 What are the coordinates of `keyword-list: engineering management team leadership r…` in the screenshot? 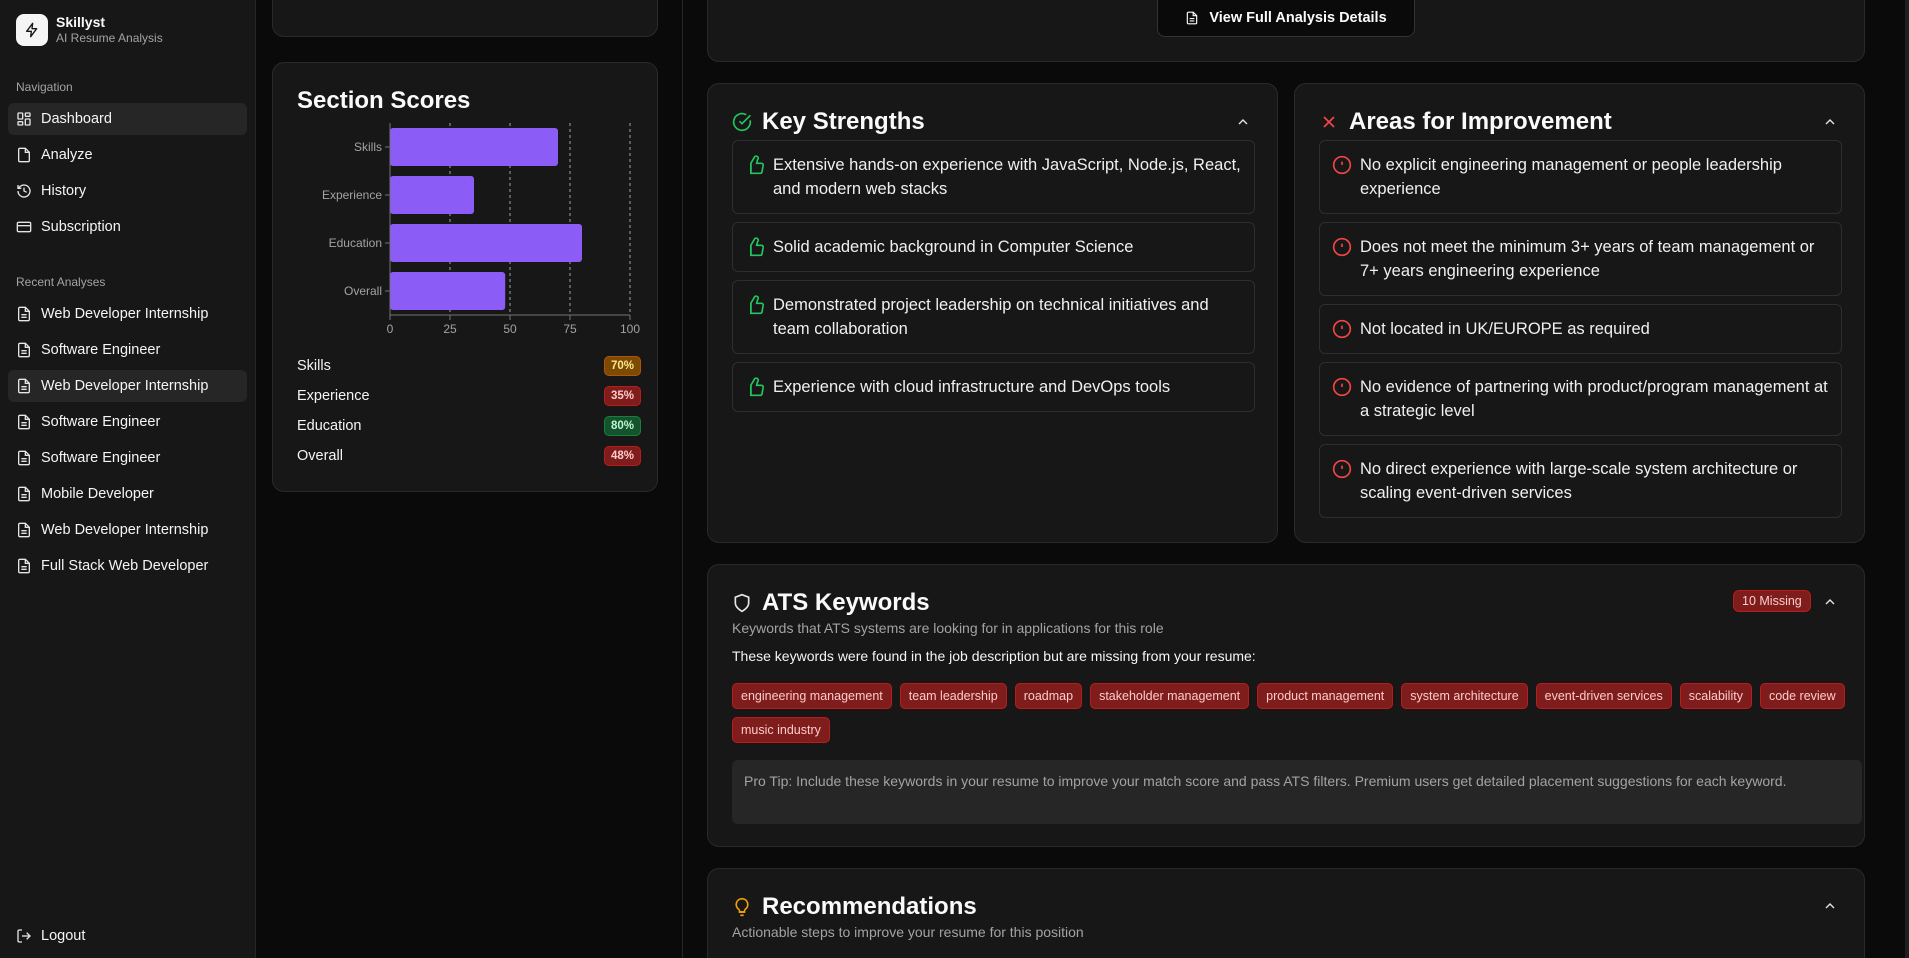 It's located at (1297, 713).